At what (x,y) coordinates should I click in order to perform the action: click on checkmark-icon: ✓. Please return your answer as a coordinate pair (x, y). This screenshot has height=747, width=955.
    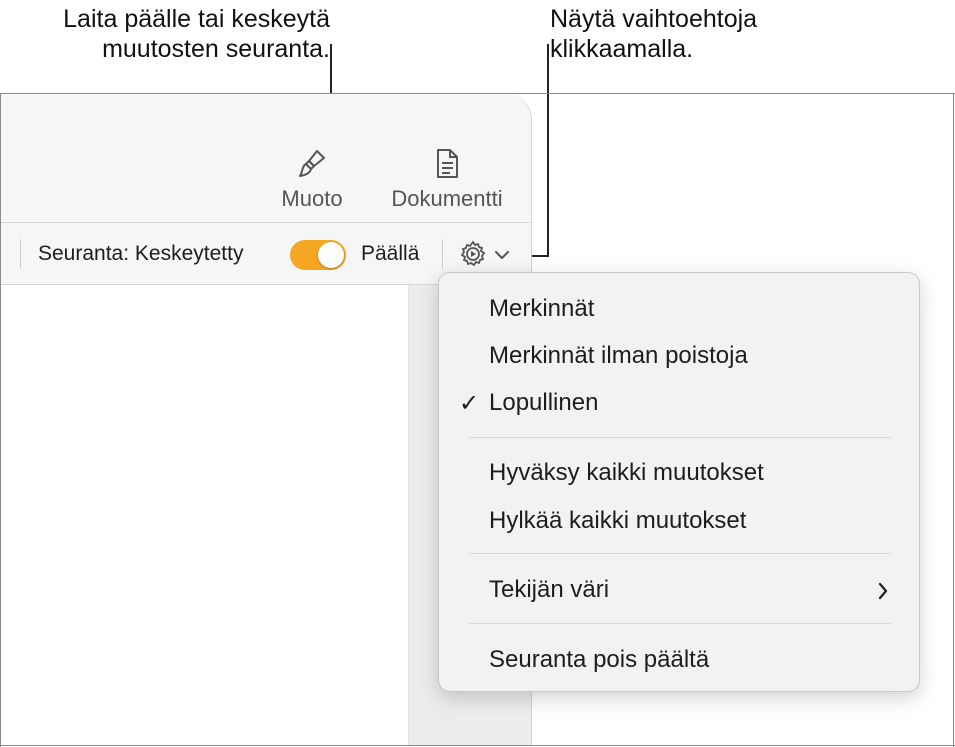
    Looking at the image, I should click on (469, 403).